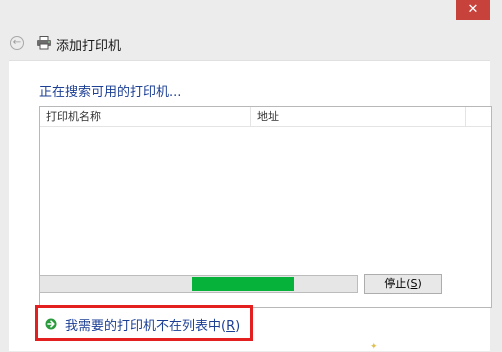 The height and width of the screenshot is (352, 502). I want to click on list-header: 打印机名称 地址, so click(265, 117).